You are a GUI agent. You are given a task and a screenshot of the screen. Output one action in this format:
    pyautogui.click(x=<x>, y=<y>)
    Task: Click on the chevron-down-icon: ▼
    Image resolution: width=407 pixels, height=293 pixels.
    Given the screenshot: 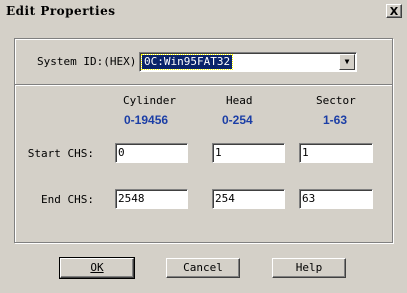 What is the action you would take?
    pyautogui.click(x=347, y=61)
    